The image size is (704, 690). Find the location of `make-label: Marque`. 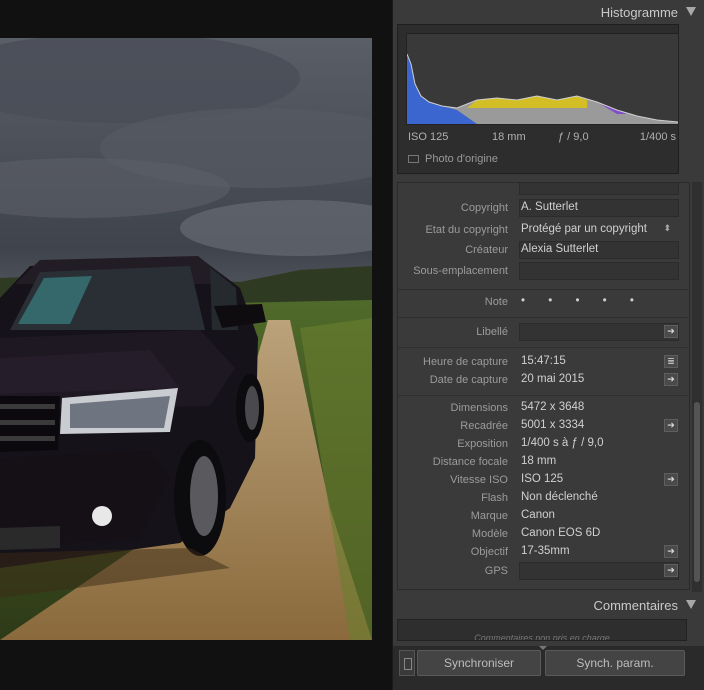

make-label: Marque is located at coordinates (489, 516).